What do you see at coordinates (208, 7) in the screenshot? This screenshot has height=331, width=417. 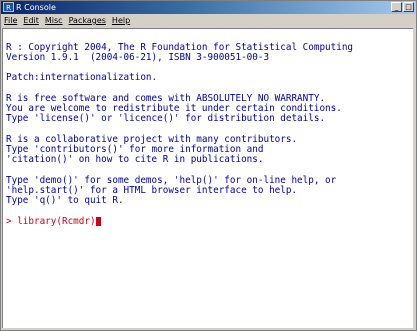 I see `title-bar: R R Console _ □` at bounding box center [208, 7].